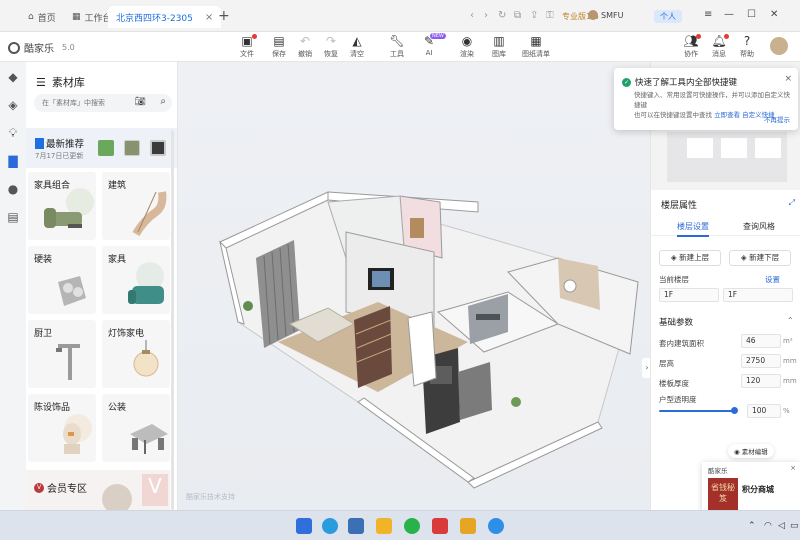  I want to click on chevron-up-icon: ⌃, so click(752, 526).